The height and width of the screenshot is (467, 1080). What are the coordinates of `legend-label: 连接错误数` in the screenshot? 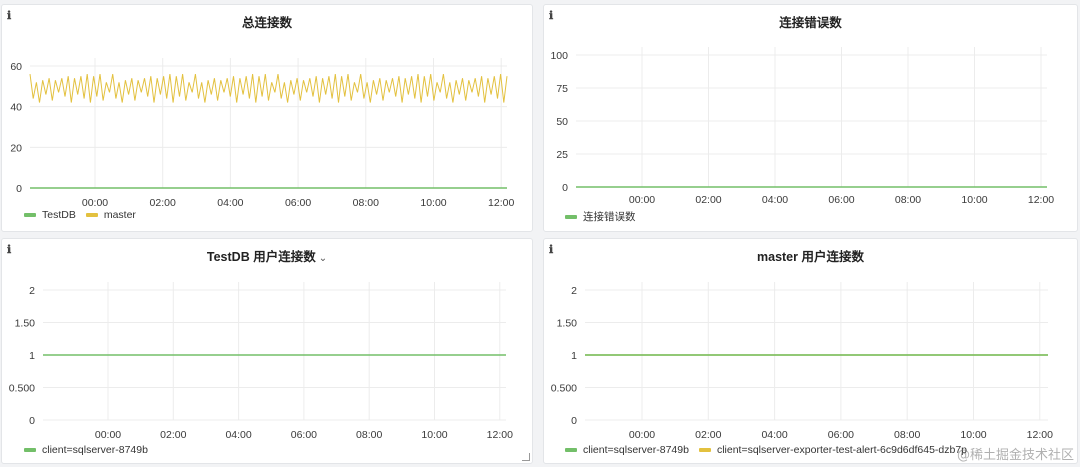 It's located at (609, 217).